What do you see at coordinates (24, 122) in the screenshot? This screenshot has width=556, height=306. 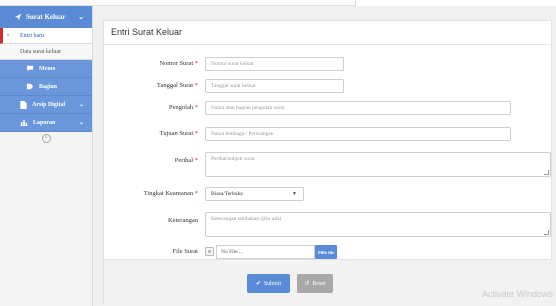 I see `bar-chart-icon` at bounding box center [24, 122].